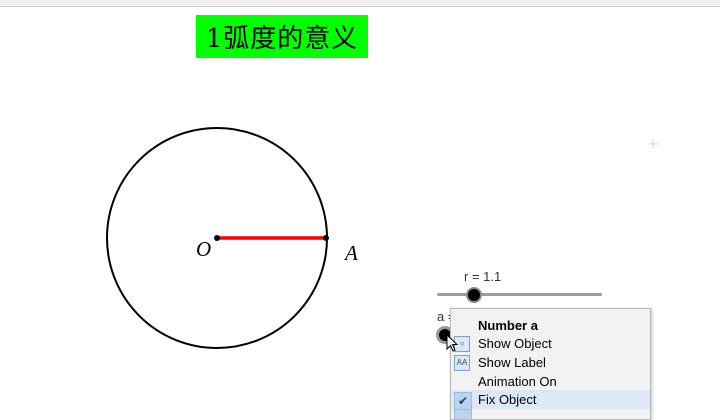 Image resolution: width=720 pixels, height=420 pixels. What do you see at coordinates (217, 238) in the screenshot?
I see `center-point` at bounding box center [217, 238].